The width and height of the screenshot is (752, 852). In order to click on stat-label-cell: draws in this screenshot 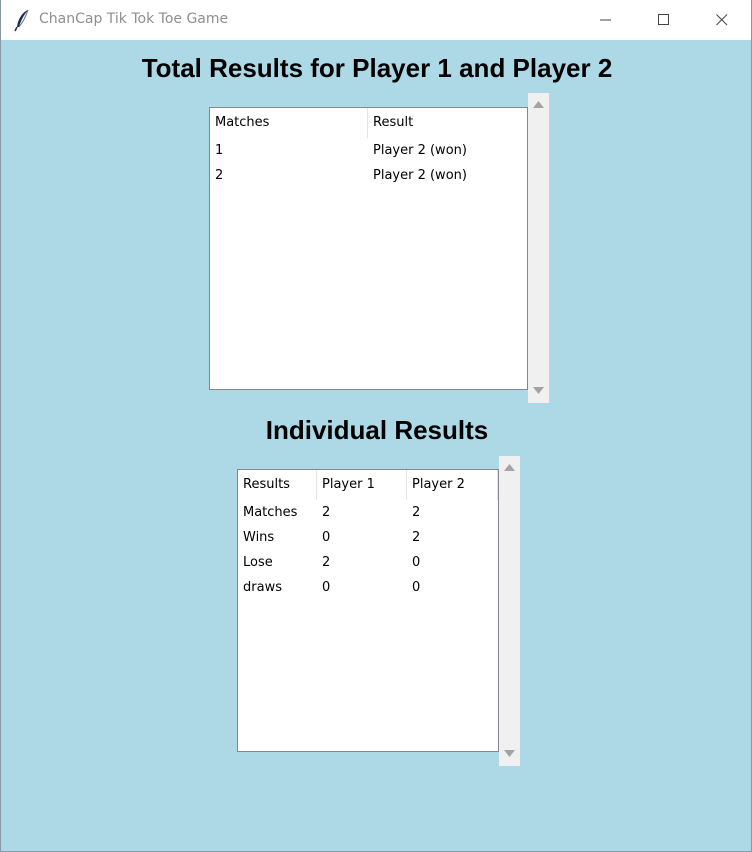, I will do `click(262, 587)`.